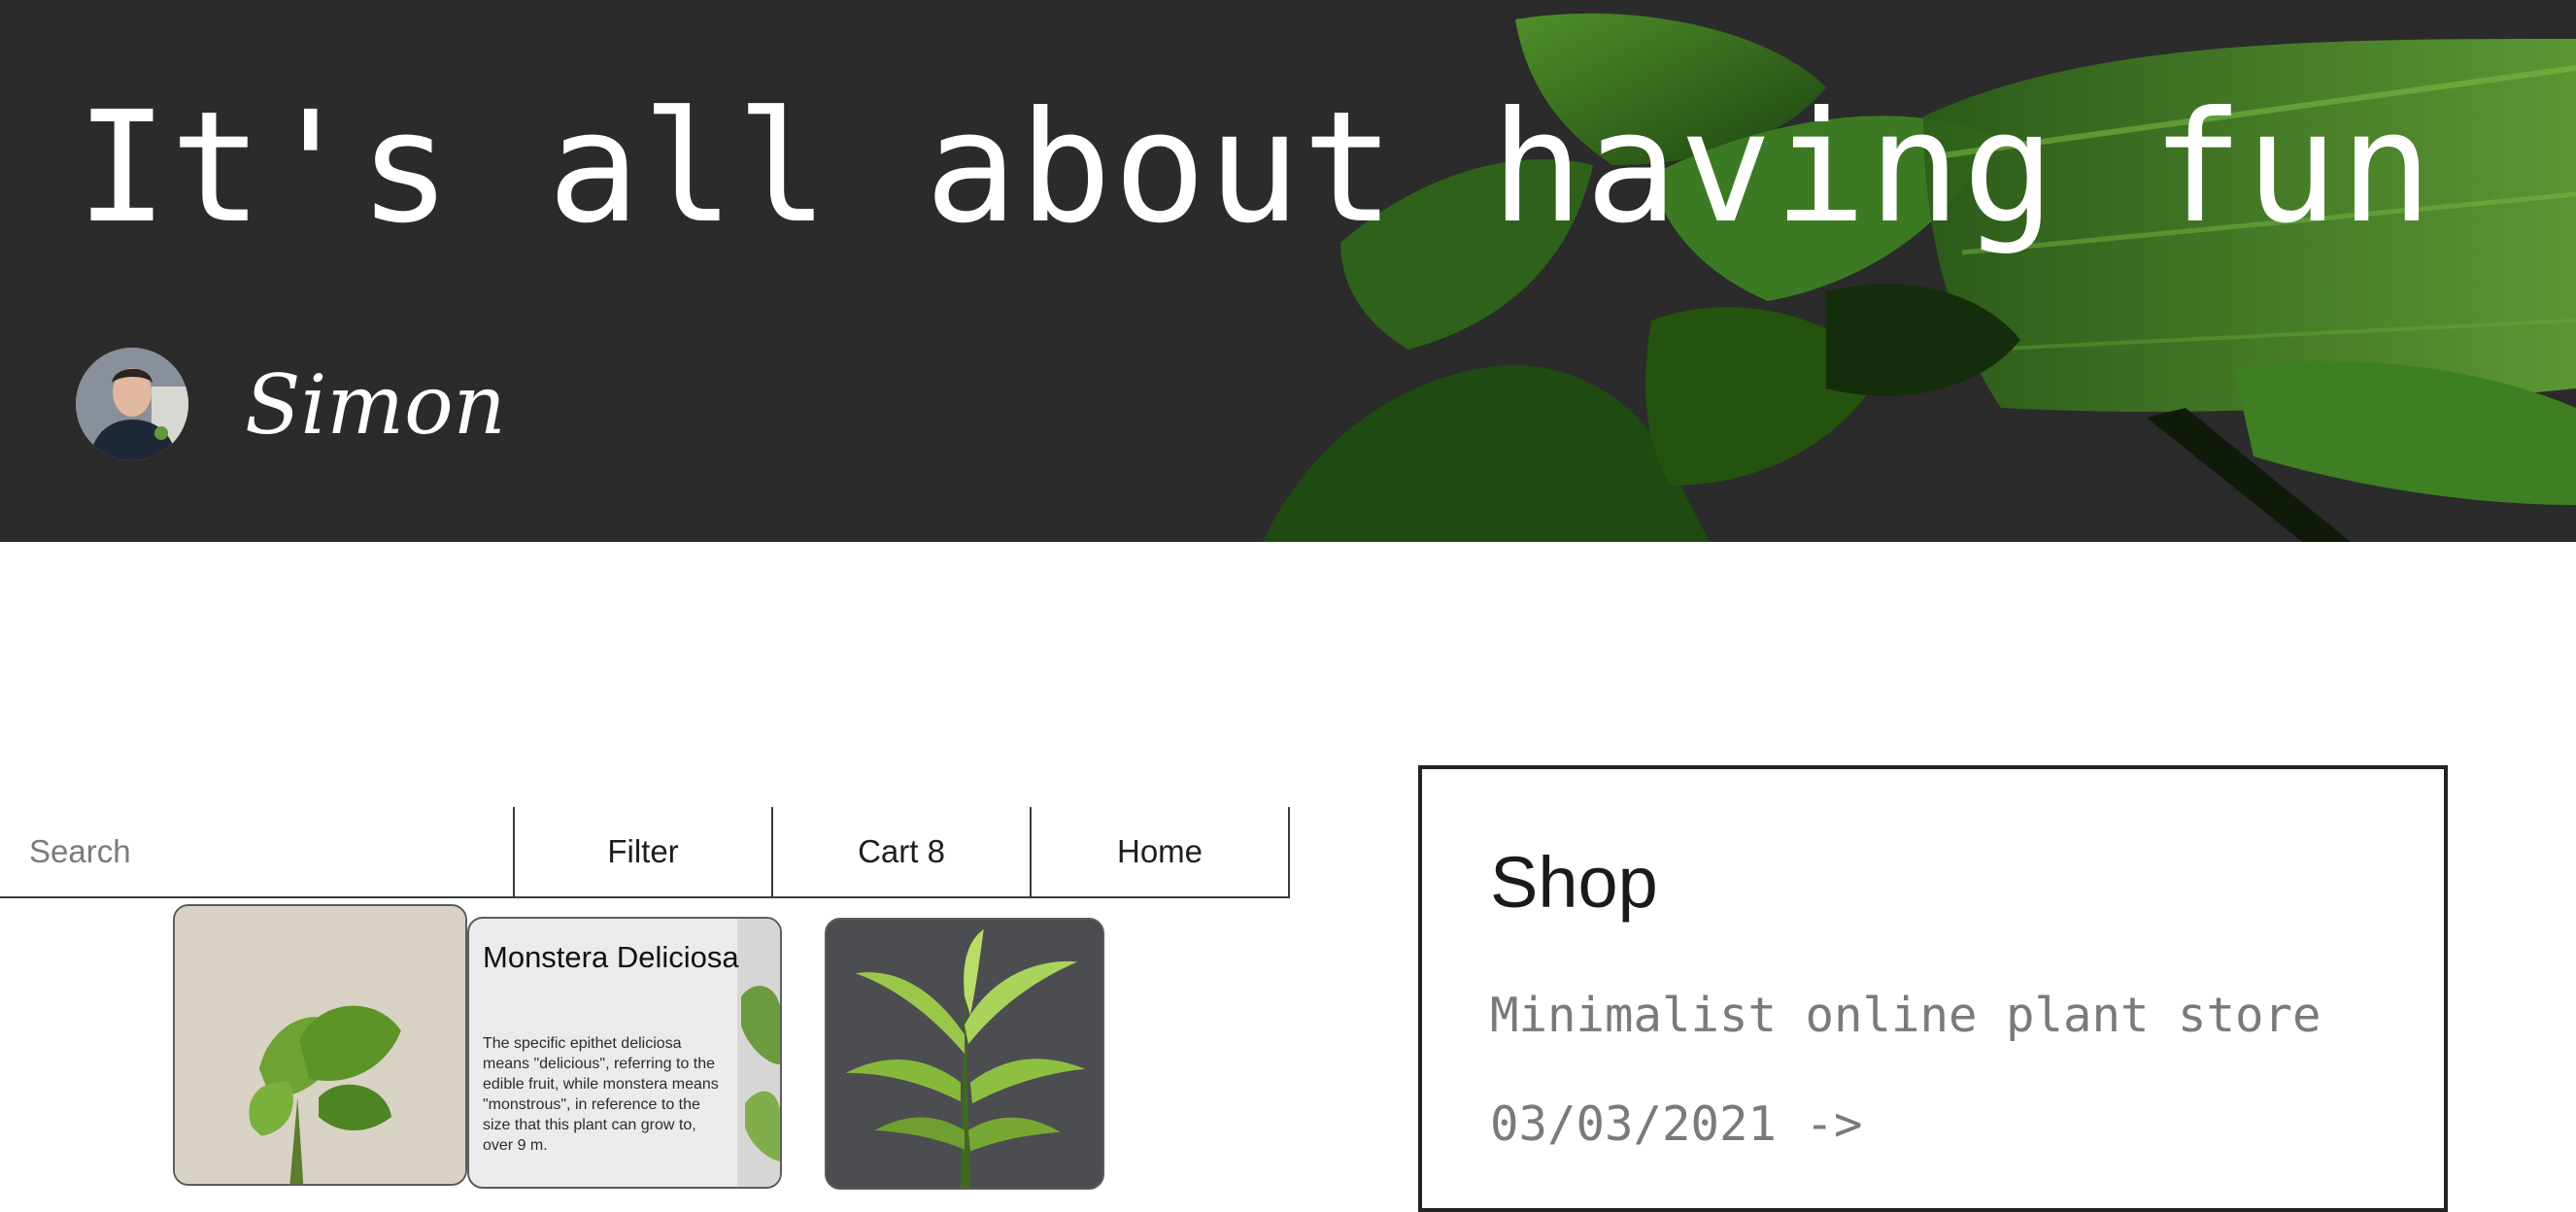  What do you see at coordinates (256, 851) in the screenshot?
I see `search-input` at bounding box center [256, 851].